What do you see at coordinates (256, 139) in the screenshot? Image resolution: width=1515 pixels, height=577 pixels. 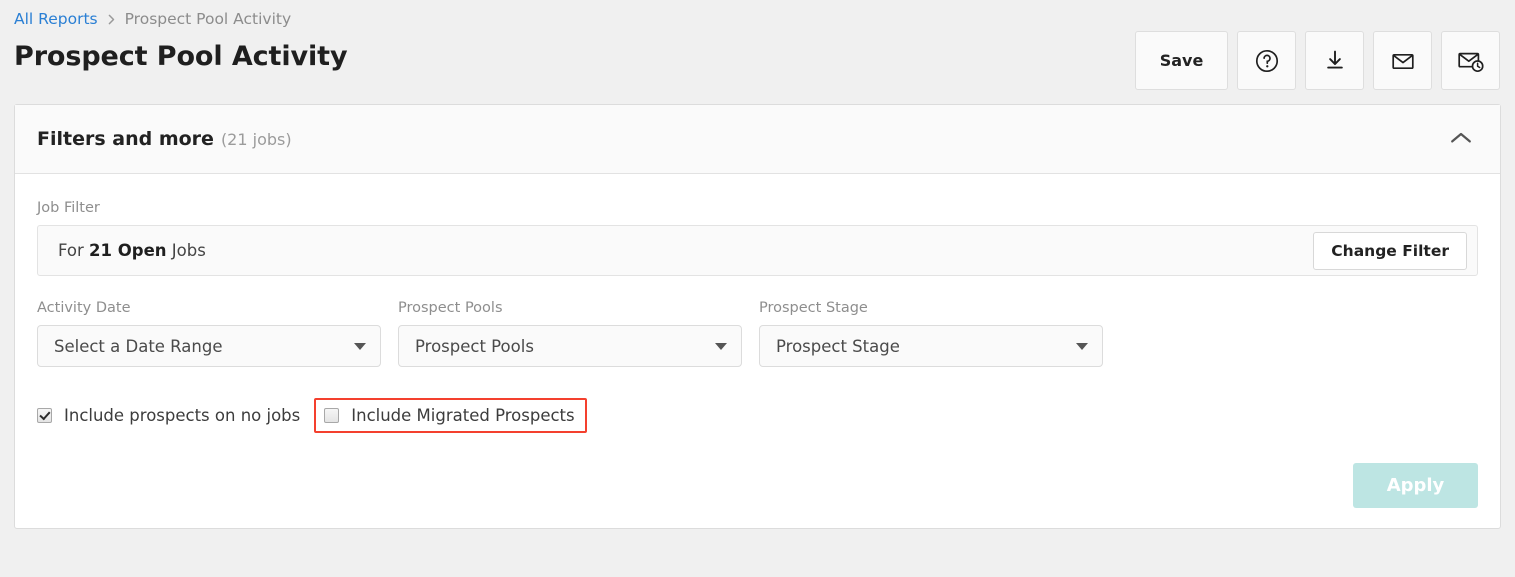 I see `filters-card-count: (21 jobs)` at bounding box center [256, 139].